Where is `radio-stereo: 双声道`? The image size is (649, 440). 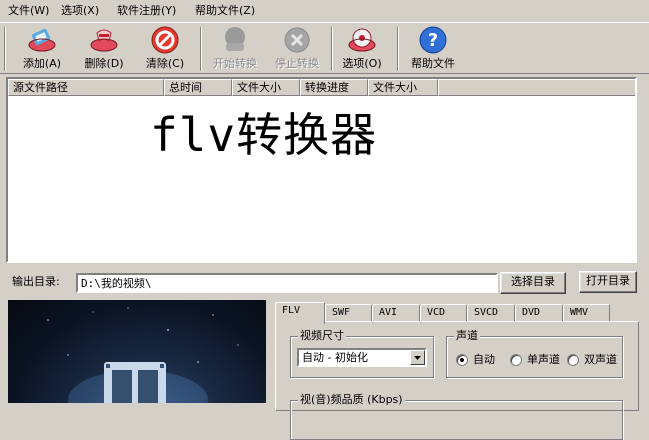
radio-stereo: 双声道 is located at coordinates (592, 360).